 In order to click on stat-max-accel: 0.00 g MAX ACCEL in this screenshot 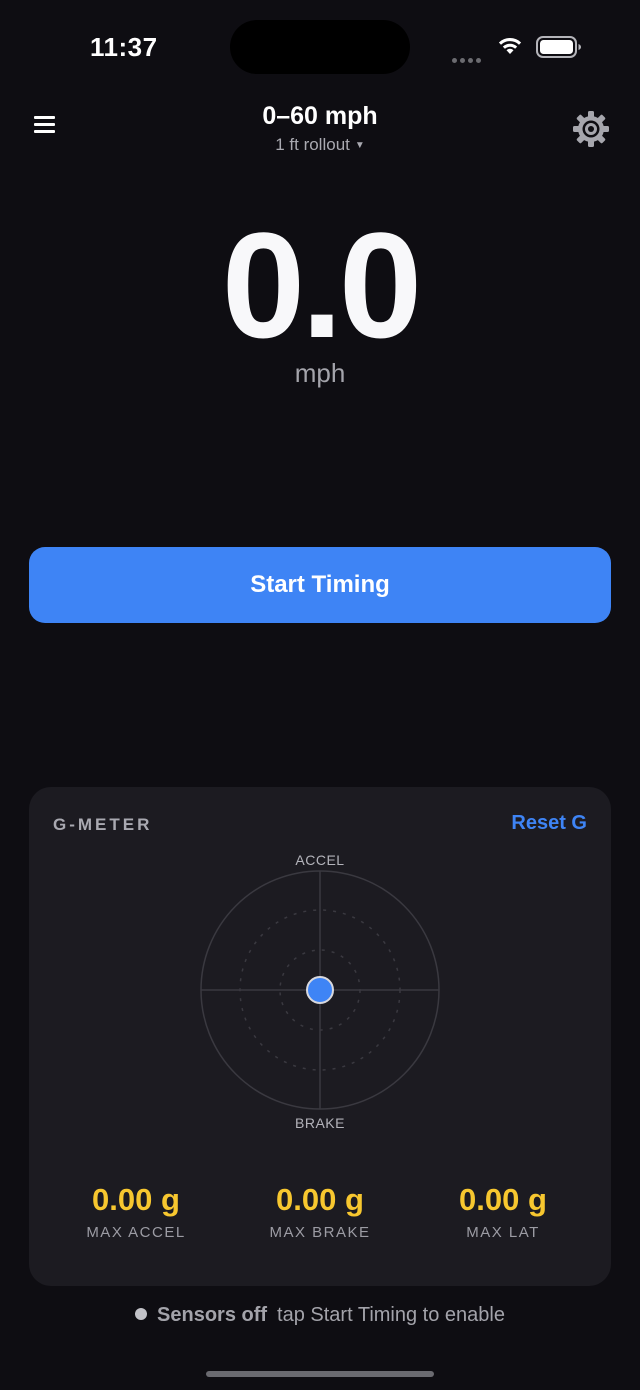, I will do `click(136, 1211)`.